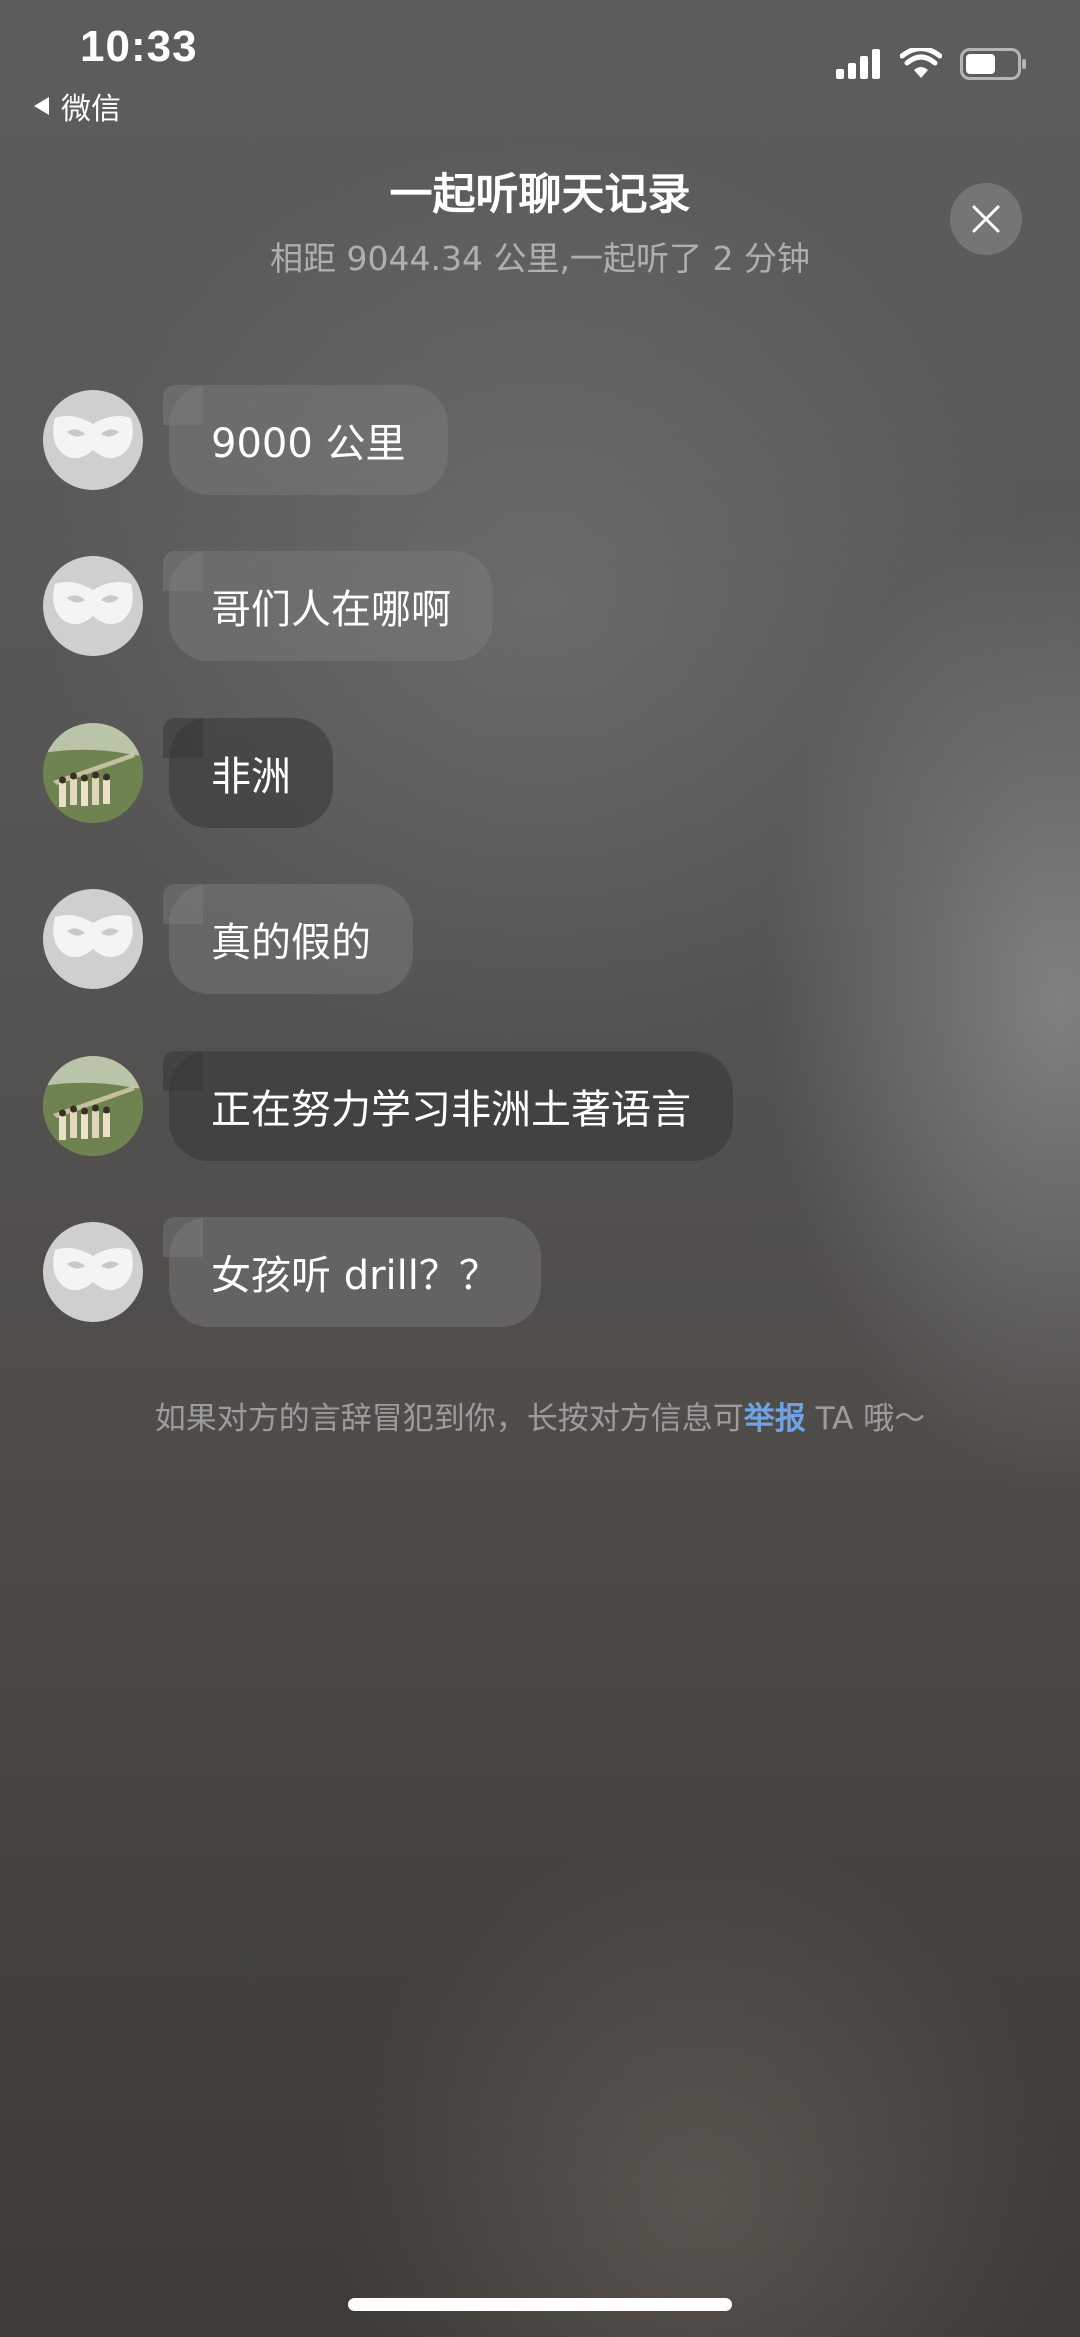 The image size is (1080, 2337). I want to click on message-bubble: 女孩听 drill？？, so click(352, 1272).